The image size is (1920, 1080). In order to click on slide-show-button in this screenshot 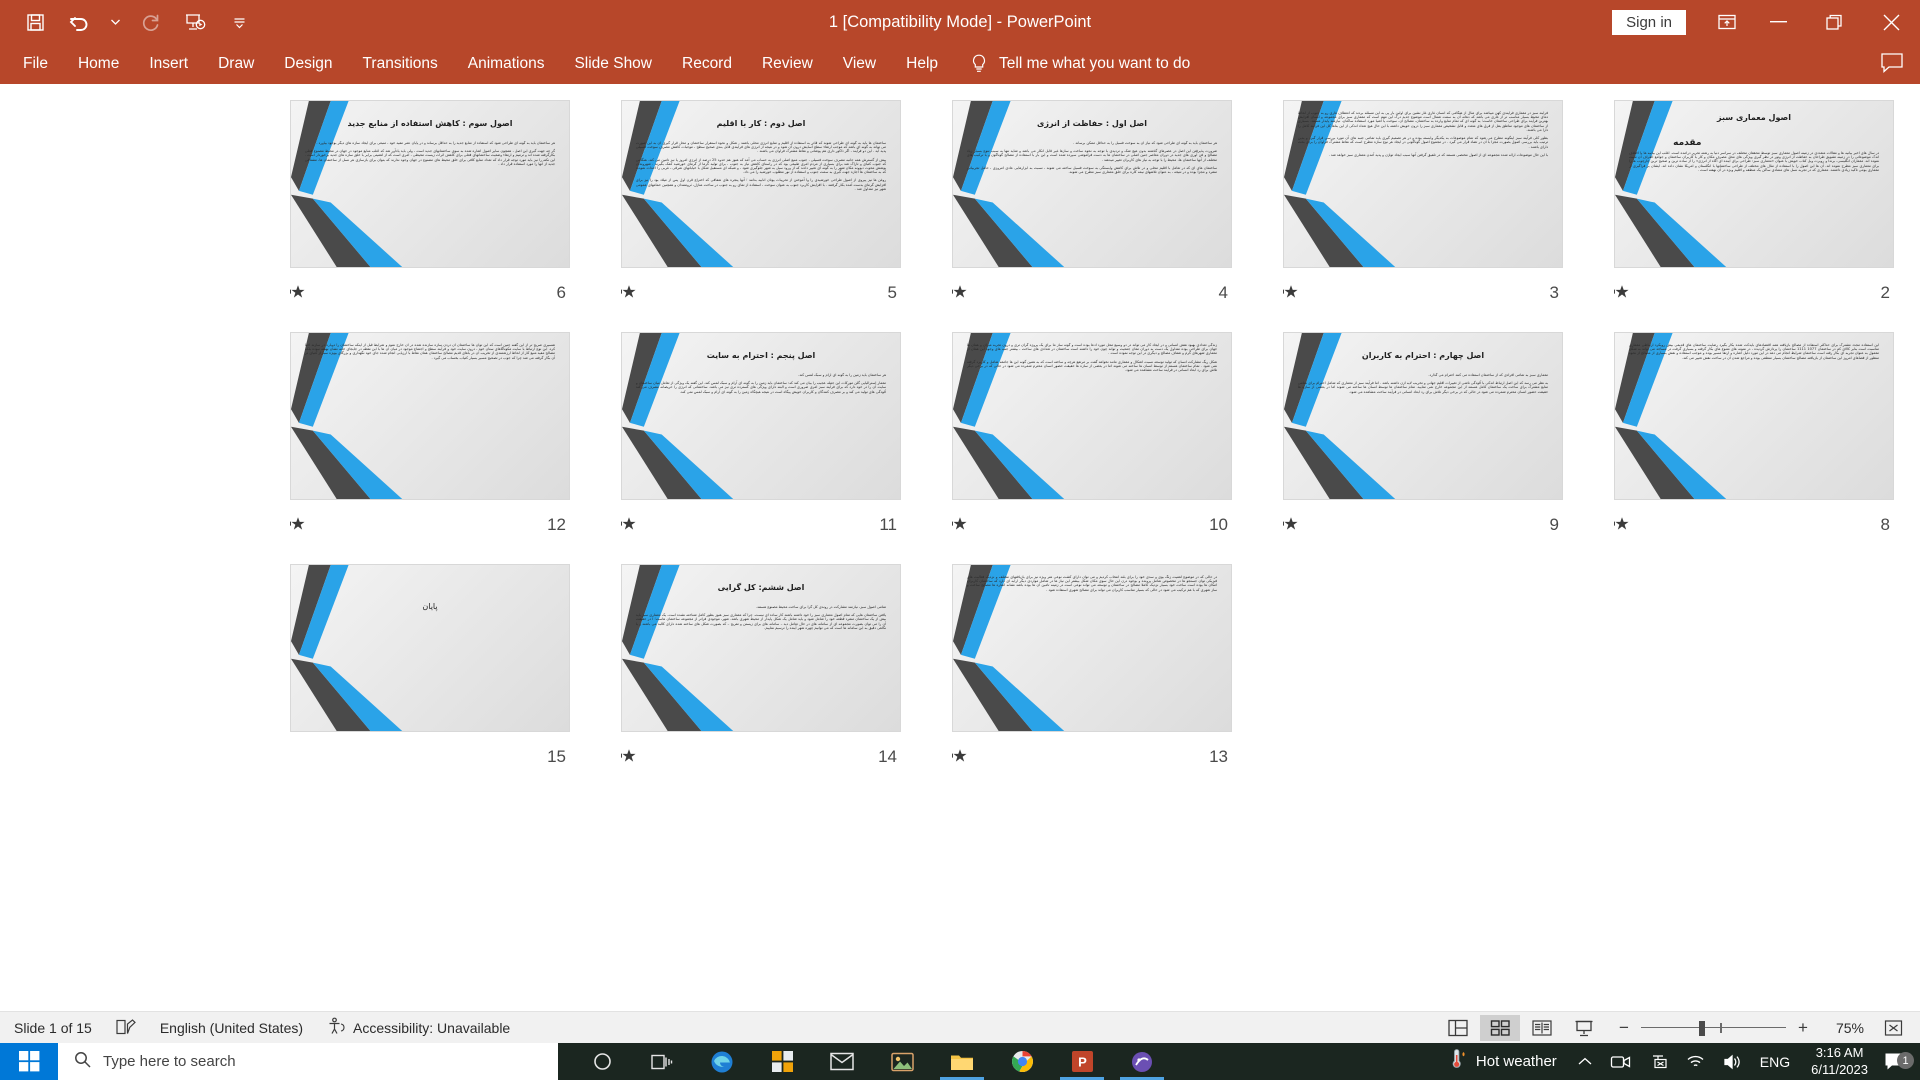, I will do `click(1584, 1028)`.